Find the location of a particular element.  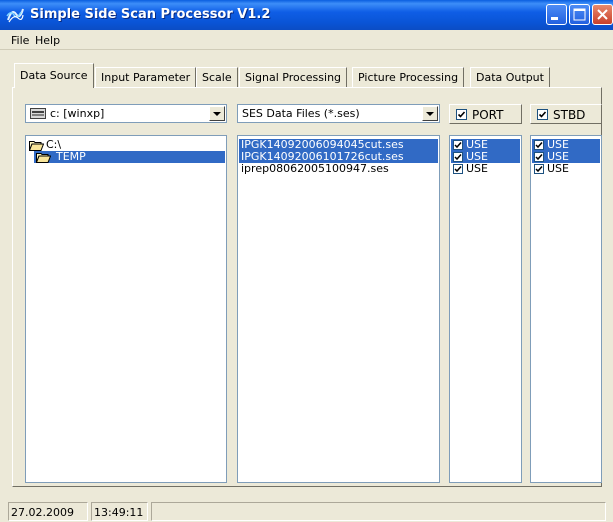

status-date-pane: 27.02.2009 is located at coordinates (48, 511).